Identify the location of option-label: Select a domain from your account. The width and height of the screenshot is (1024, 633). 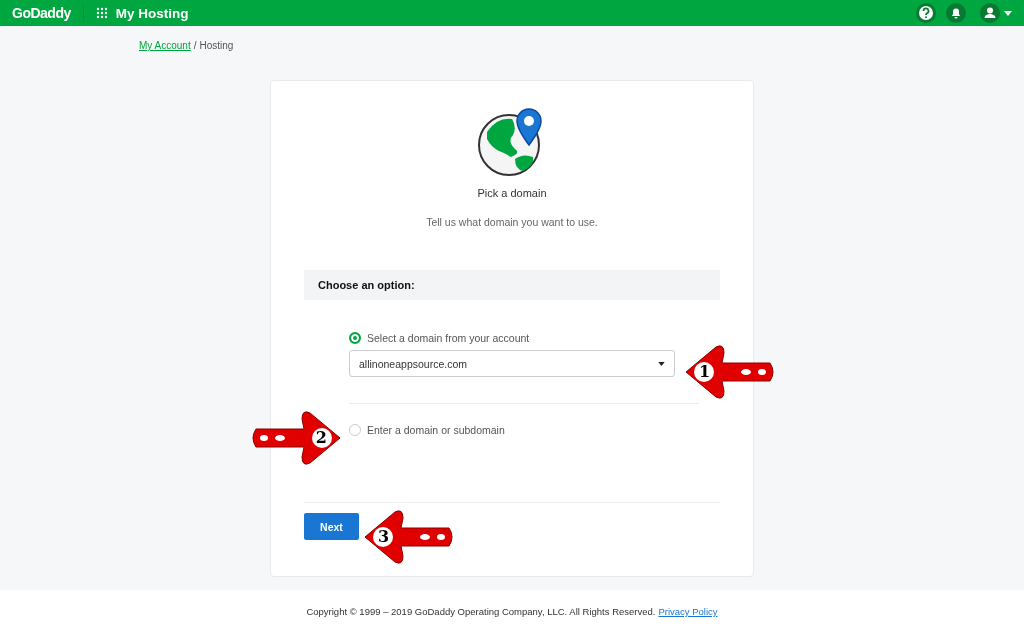
(448, 338).